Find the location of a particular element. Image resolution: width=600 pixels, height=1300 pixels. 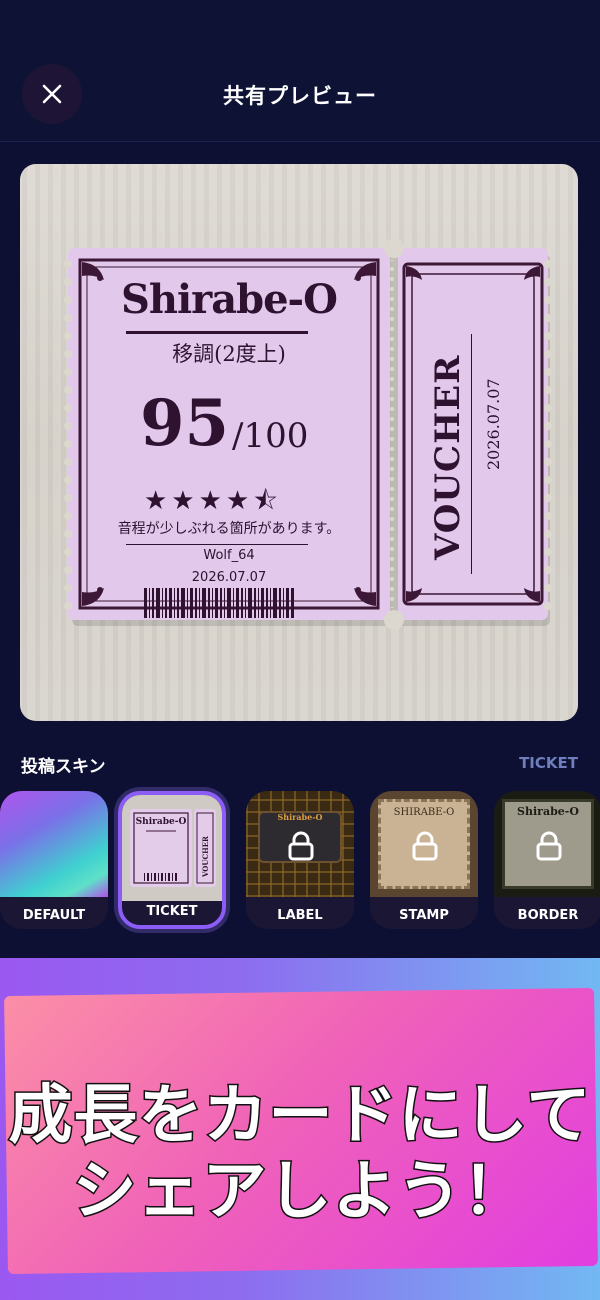

skin-option-label: Shirabe-O LABEL is located at coordinates (300, 860).